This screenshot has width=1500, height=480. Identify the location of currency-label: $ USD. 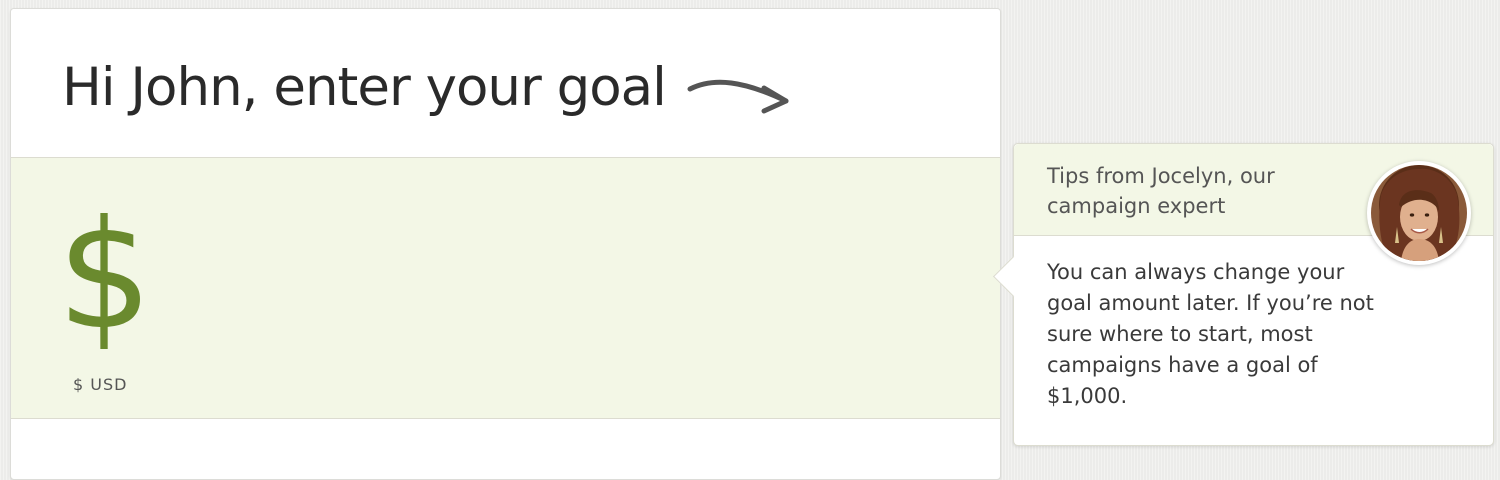
(100, 384).